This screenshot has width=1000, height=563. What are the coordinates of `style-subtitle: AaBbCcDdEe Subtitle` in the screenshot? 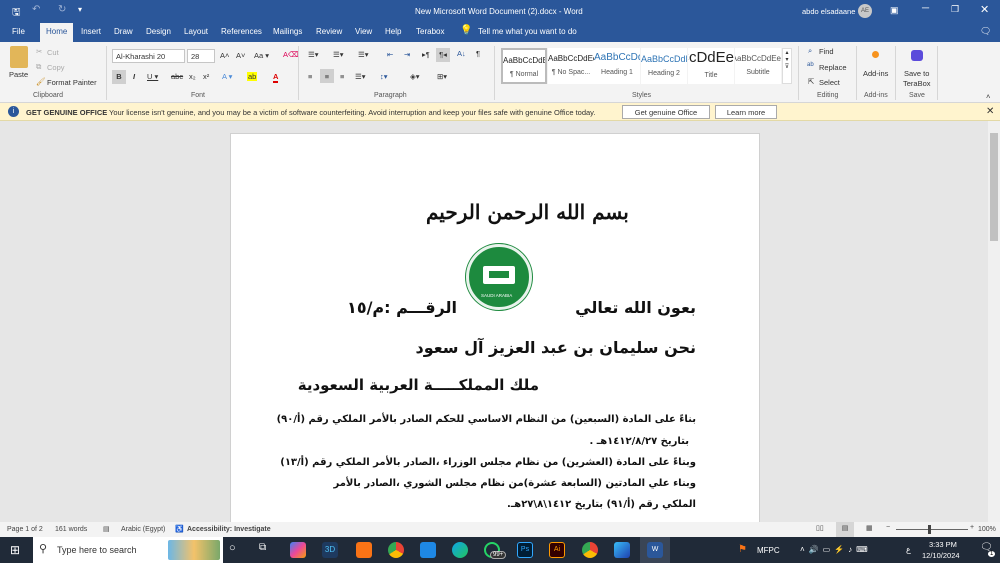 It's located at (758, 66).